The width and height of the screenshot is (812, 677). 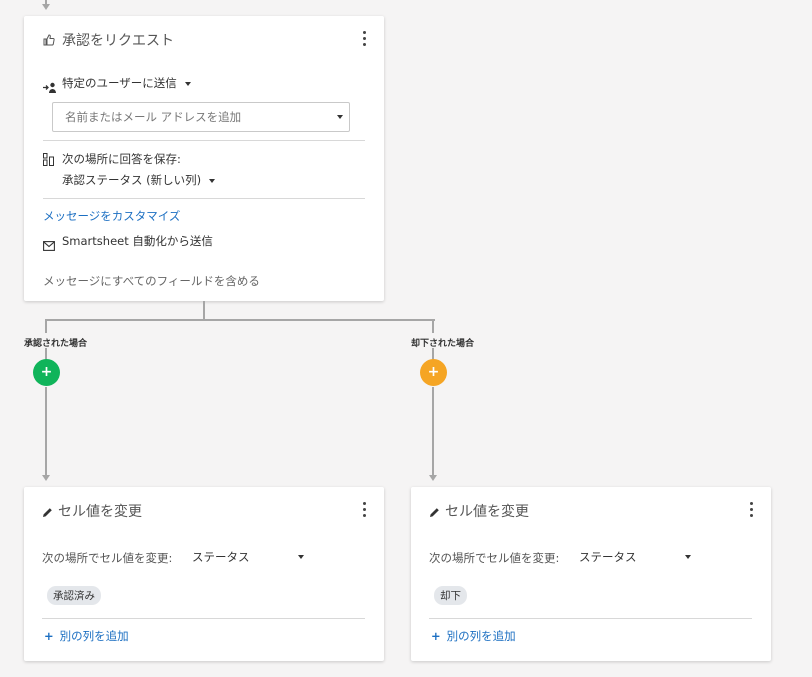 I want to click on rejected-column-value: ステータス, so click(x=608, y=557).